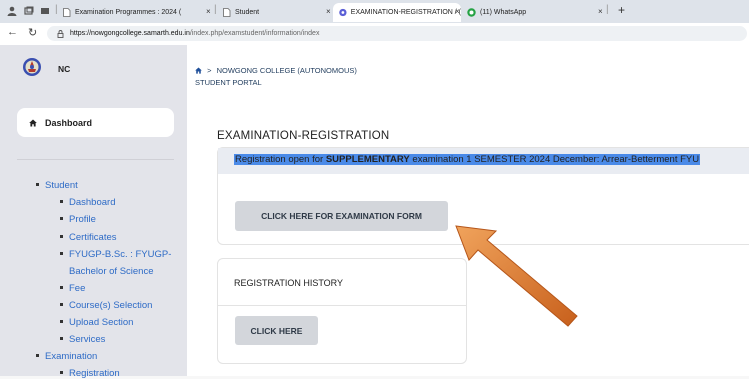 The width and height of the screenshot is (749, 379). Describe the element at coordinates (120, 254) in the screenshot. I see `nav-label: FYUGP-B.Sc. : FYUGP-` at that location.